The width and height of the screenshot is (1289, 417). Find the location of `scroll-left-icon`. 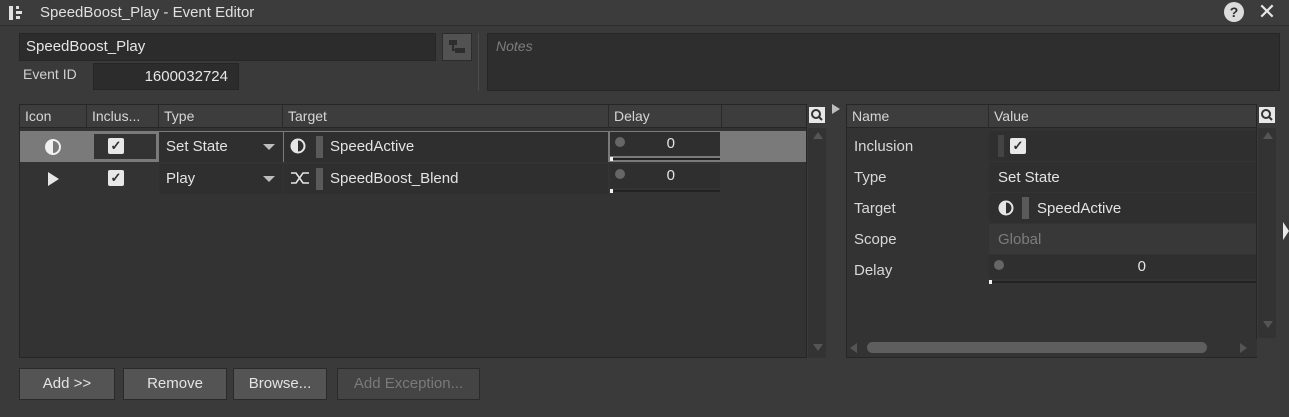

scroll-left-icon is located at coordinates (853, 348).